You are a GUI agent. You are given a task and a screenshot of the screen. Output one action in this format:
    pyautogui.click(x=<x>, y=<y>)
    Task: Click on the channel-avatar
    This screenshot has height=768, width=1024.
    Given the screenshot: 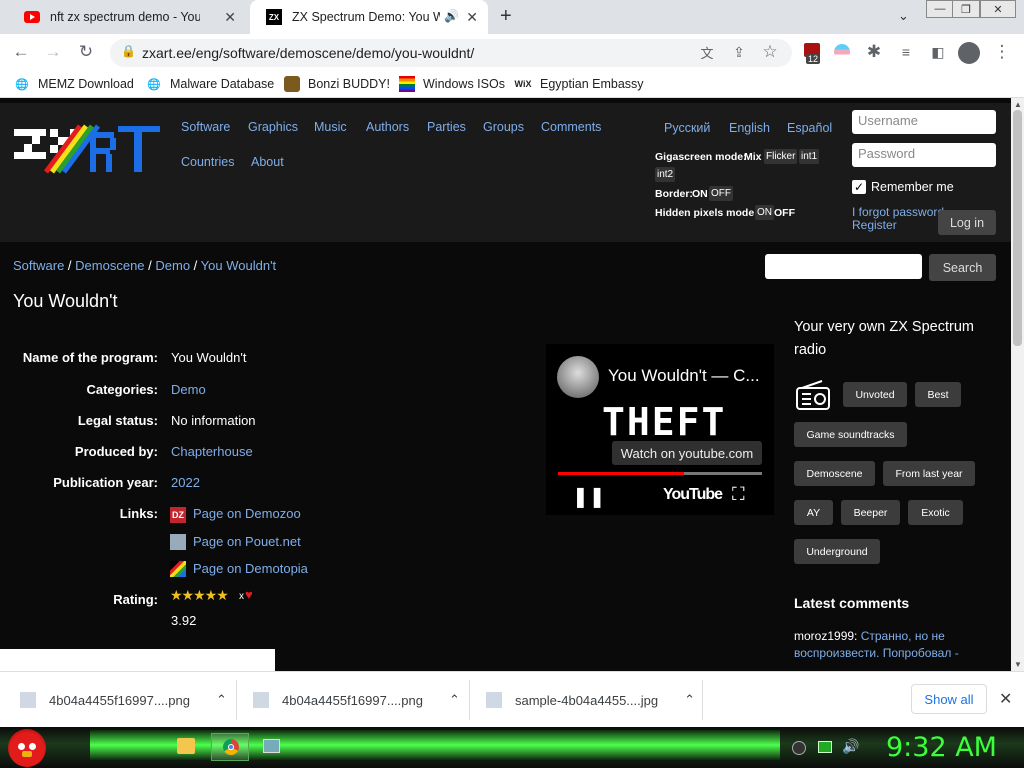 What is the action you would take?
    pyautogui.click(x=578, y=377)
    